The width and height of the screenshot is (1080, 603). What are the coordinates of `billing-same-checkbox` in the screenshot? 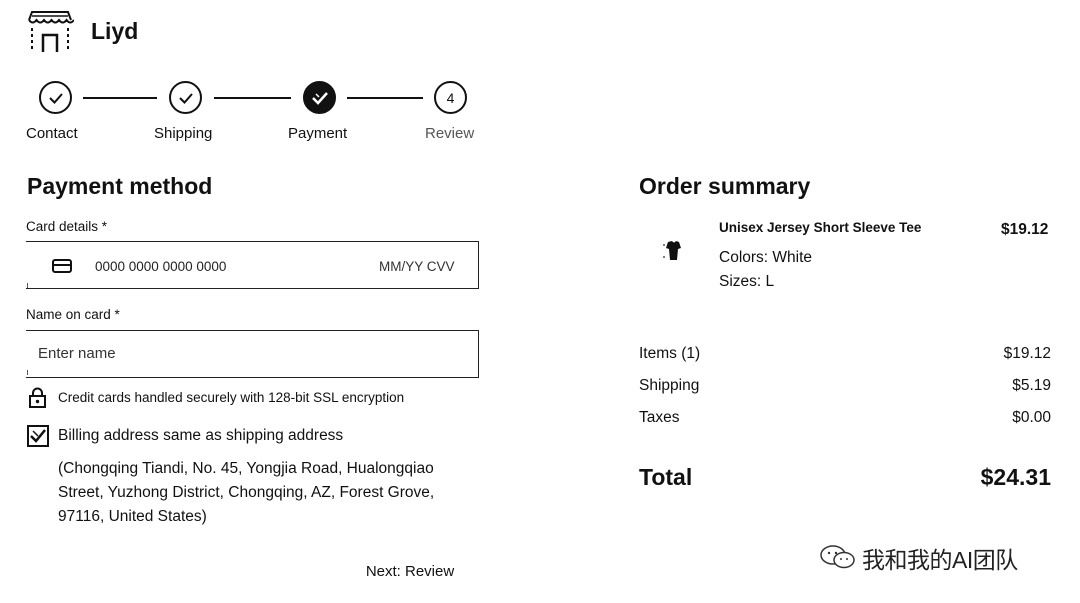 It's located at (38, 436).